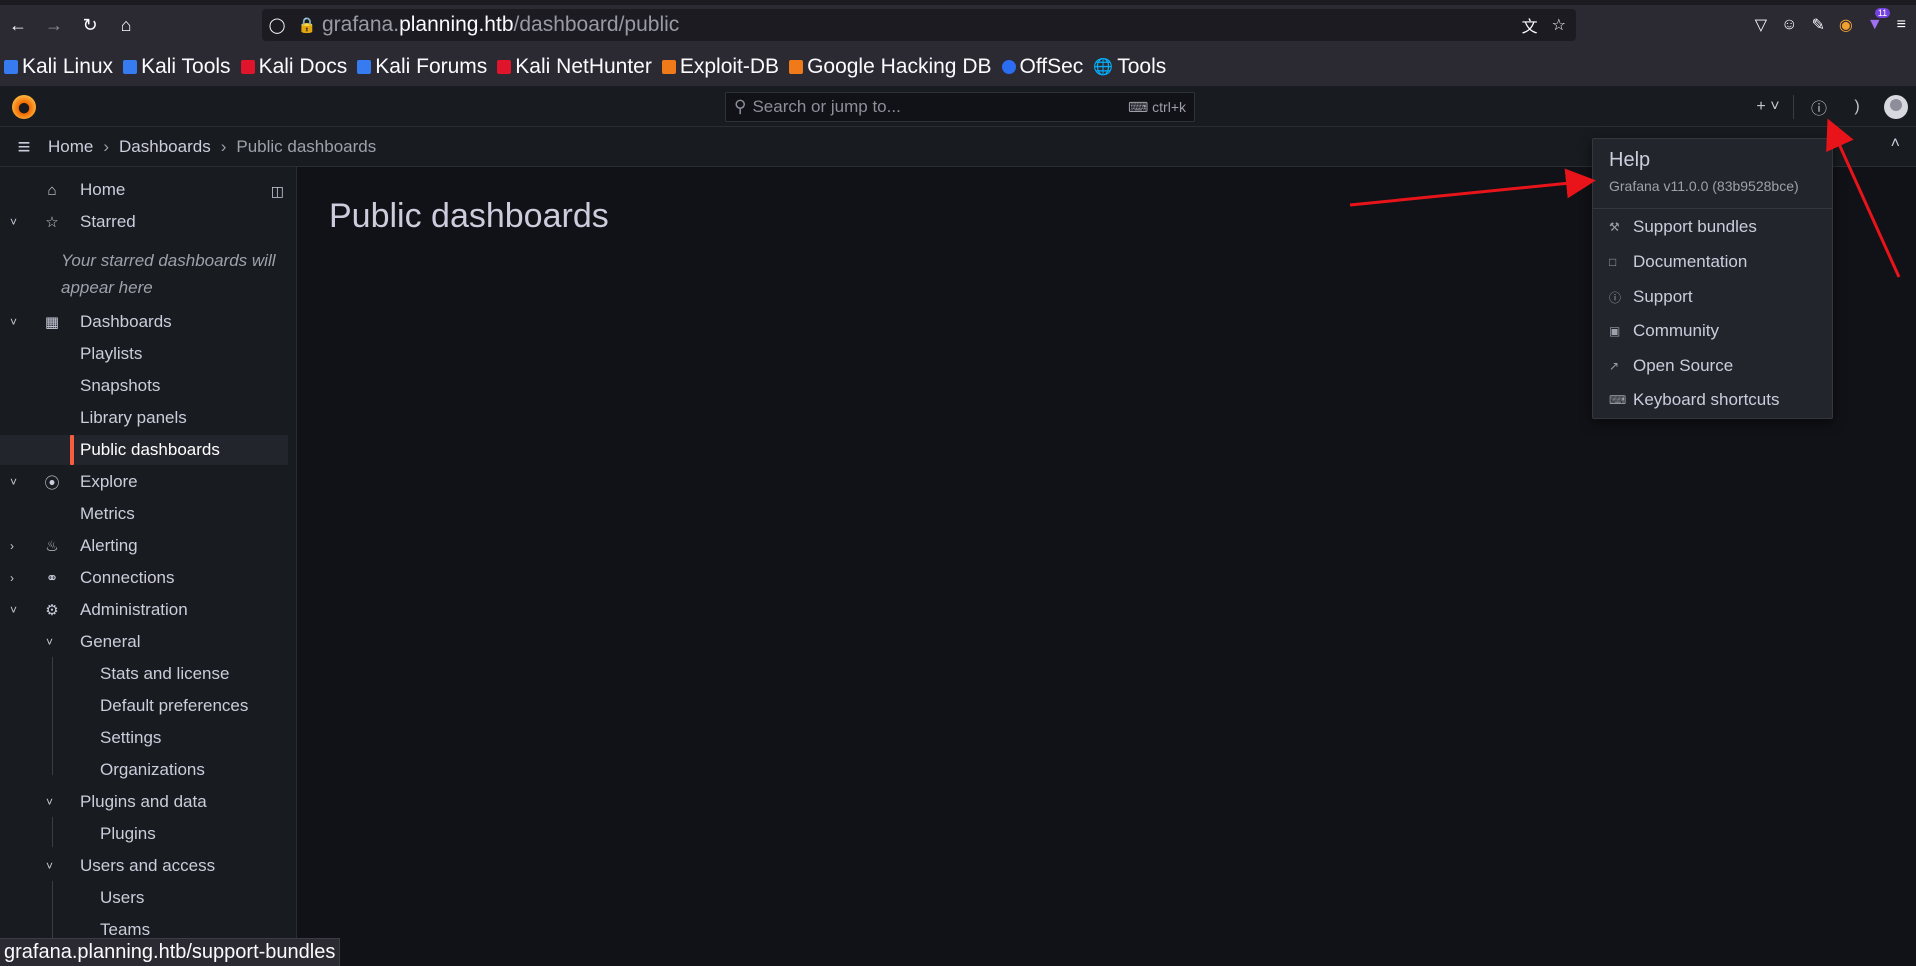 The height and width of the screenshot is (966, 1916). I want to click on sidebar-item-users-access: ˅ Users and access, so click(144, 866).